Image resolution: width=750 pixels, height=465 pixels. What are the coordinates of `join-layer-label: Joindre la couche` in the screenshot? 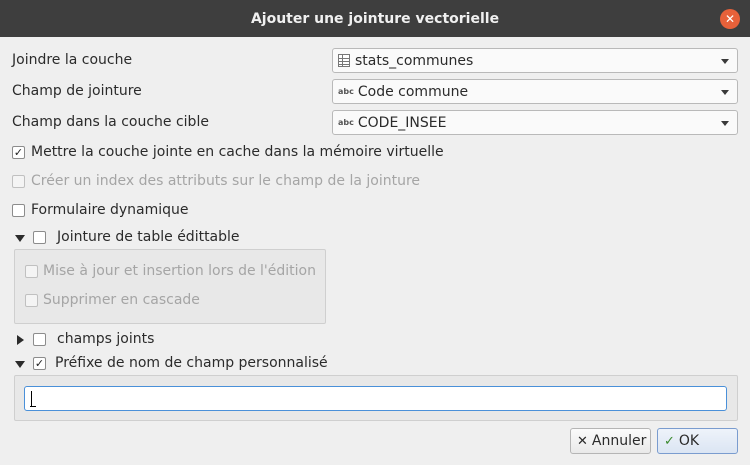 It's located at (72, 60).